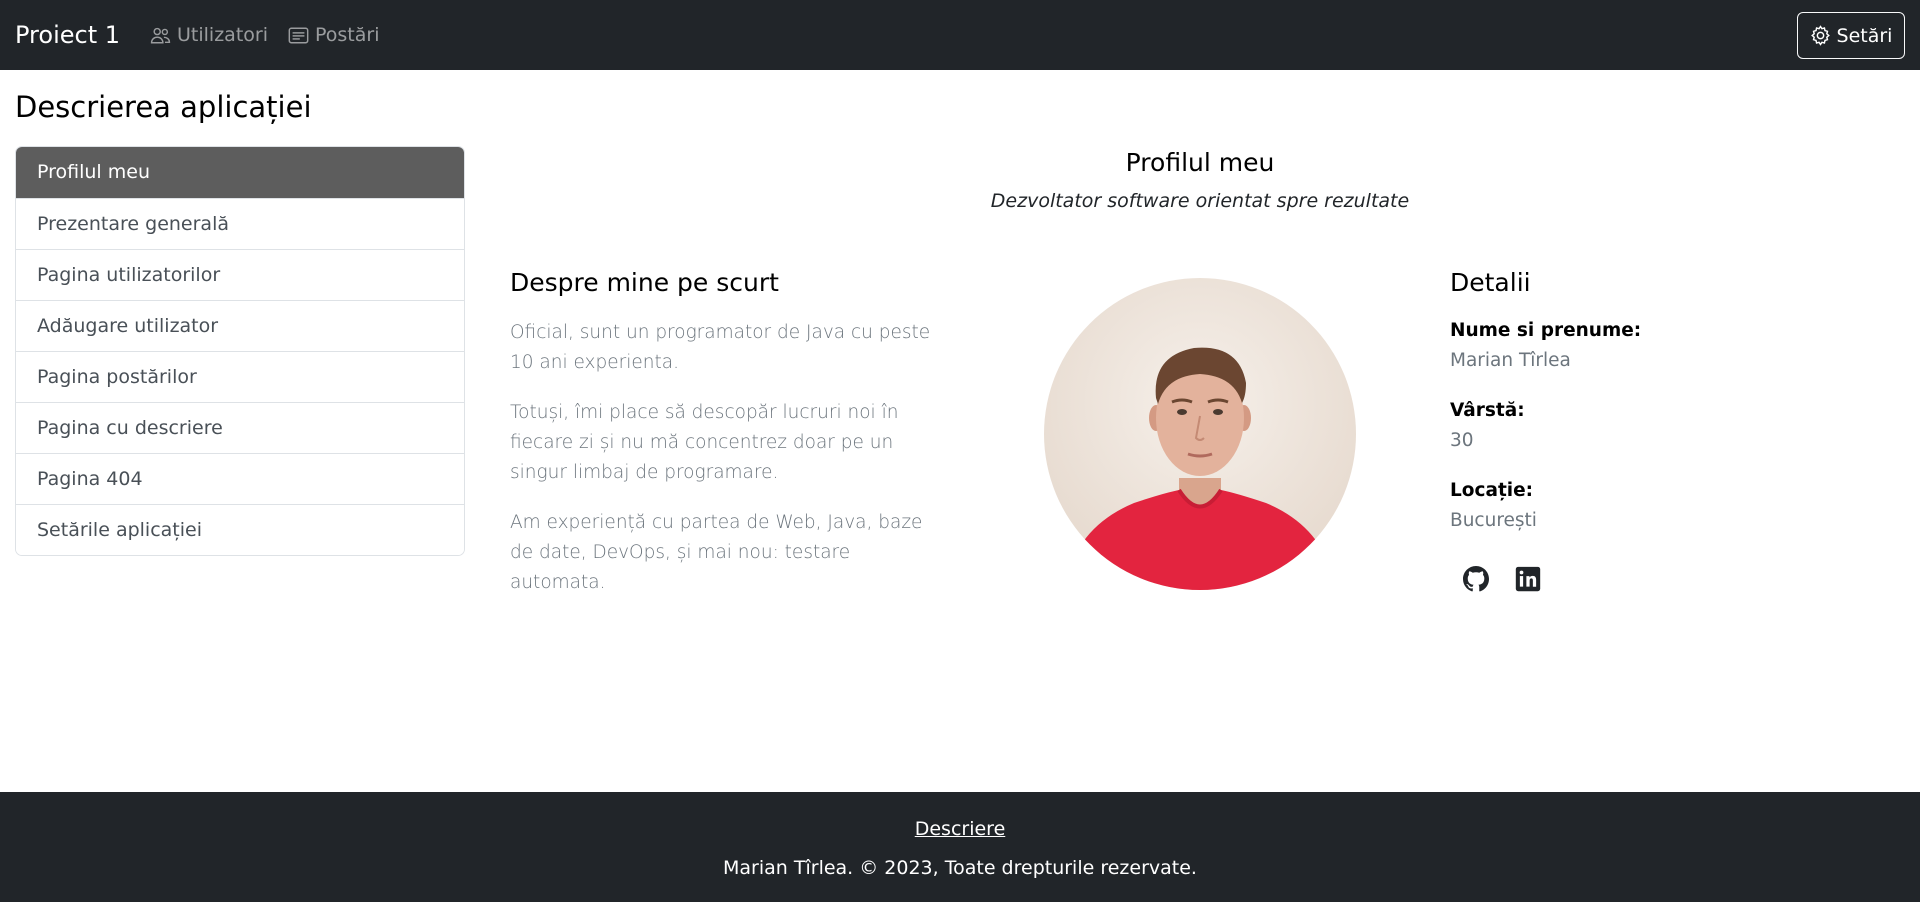 The height and width of the screenshot is (902, 1920). What do you see at coordinates (960, 35) in the screenshot?
I see `top-navbar: Proiect 1 Utilizatori Postări Setări` at bounding box center [960, 35].